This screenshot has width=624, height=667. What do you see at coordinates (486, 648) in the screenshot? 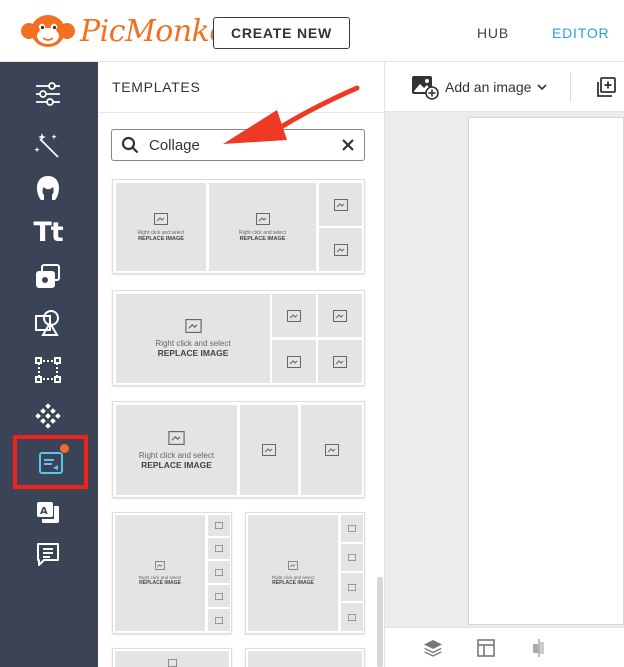
I see `layout-grid-icon` at bounding box center [486, 648].